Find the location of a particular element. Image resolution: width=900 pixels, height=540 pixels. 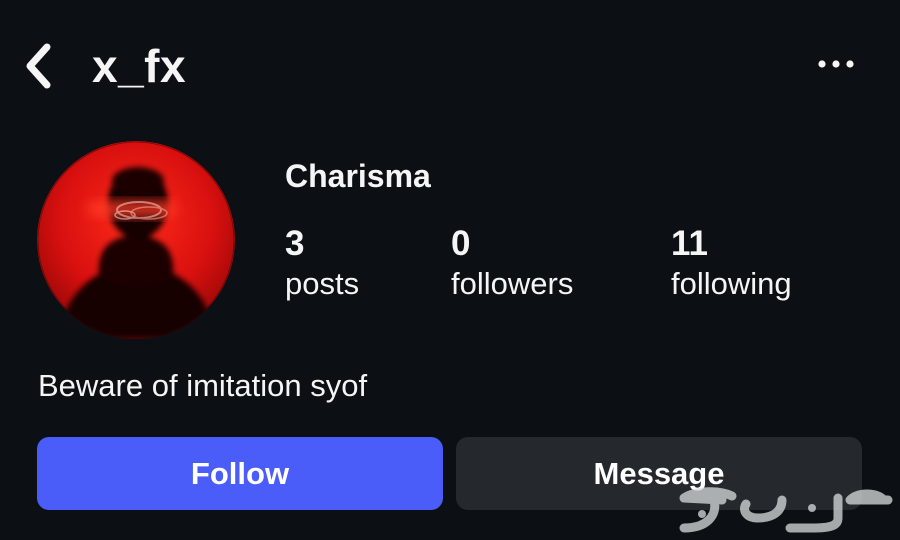

watermark-logo is located at coordinates (779, 507).